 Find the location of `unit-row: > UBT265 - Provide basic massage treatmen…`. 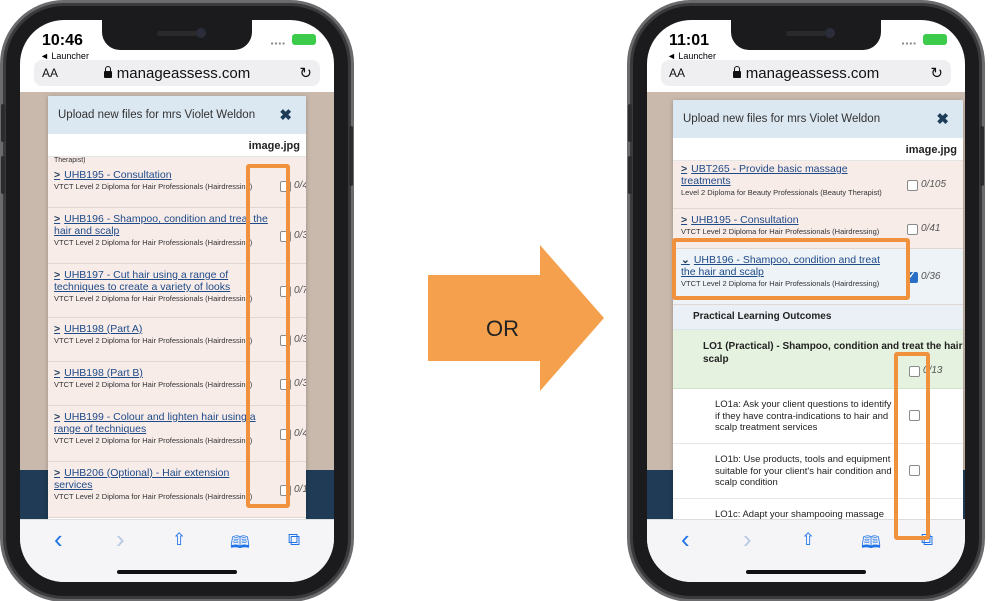

unit-row: > UBT265 - Provide basic massage treatmen… is located at coordinates (818, 185).